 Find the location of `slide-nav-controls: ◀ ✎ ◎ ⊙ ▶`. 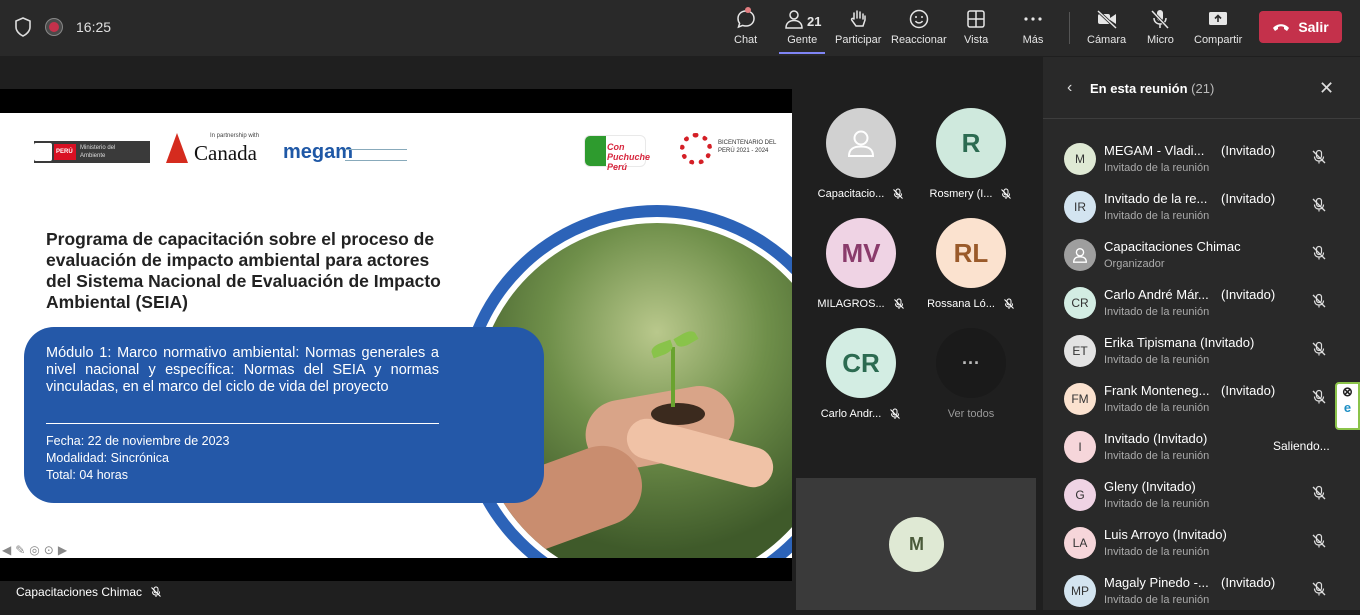

slide-nav-controls: ◀ ✎ ◎ ⊙ ▶ is located at coordinates (34, 550).